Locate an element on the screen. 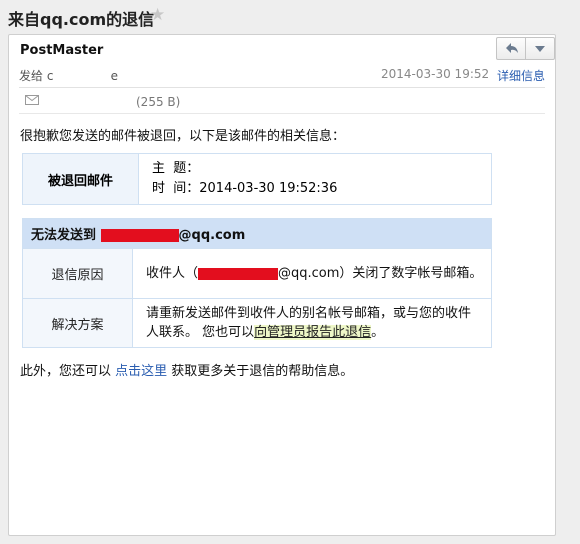 This screenshot has width=580, height=544. solution-text-end: 。 is located at coordinates (378, 332).